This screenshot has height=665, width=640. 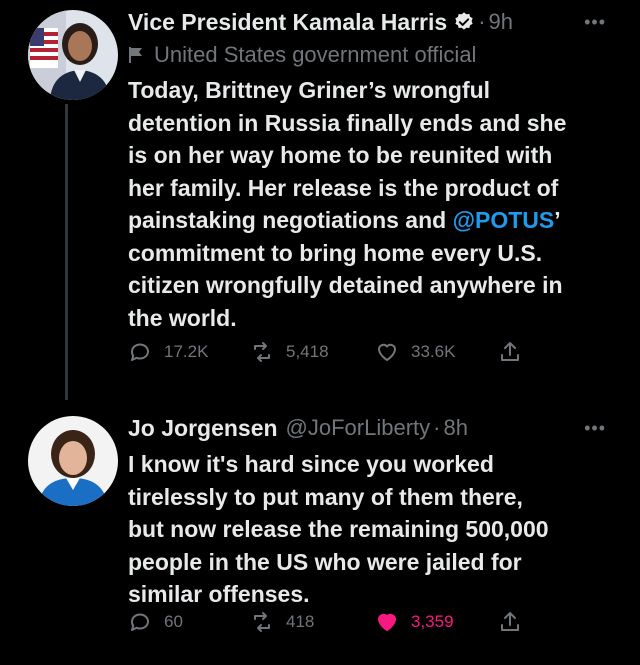 I want to click on gov-label-text: United States government official, so click(x=315, y=54).